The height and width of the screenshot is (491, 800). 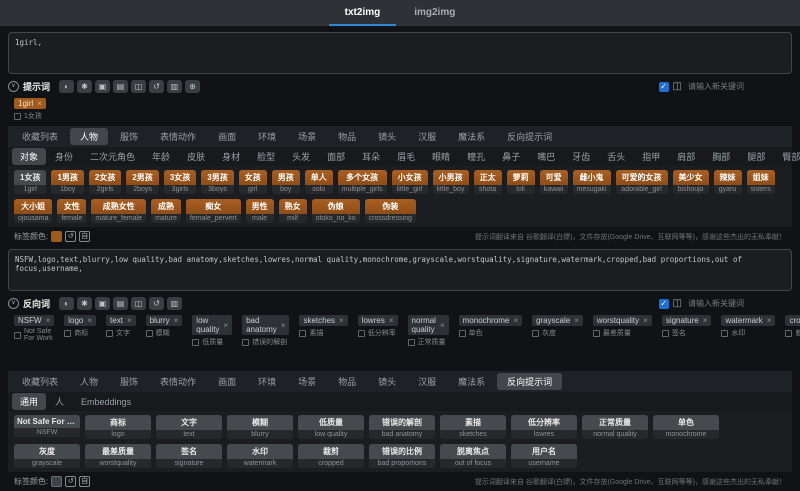 I want to click on category-tab: 汉服, so click(x=427, y=381).